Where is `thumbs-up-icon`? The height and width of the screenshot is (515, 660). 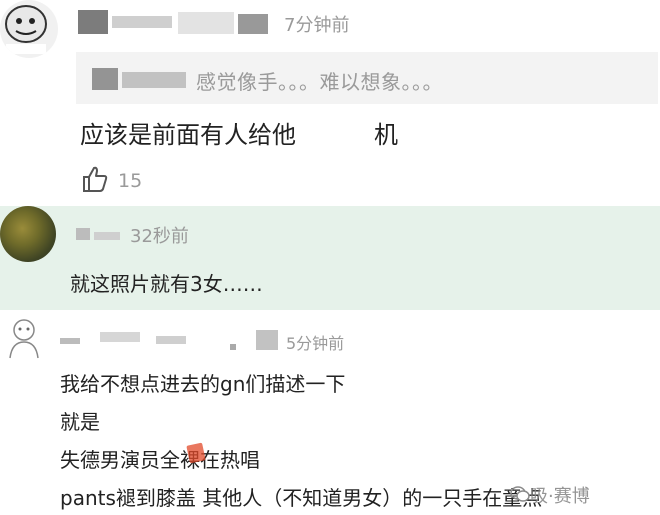 thumbs-up-icon is located at coordinates (95, 179).